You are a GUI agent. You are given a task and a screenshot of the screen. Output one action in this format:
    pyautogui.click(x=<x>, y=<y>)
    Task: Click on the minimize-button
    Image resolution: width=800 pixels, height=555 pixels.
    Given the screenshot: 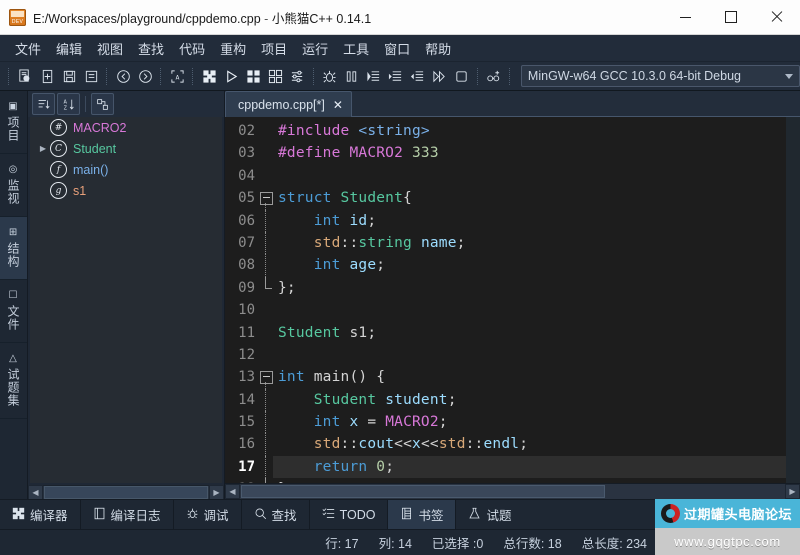 What is the action you would take?
    pyautogui.click(x=685, y=17)
    